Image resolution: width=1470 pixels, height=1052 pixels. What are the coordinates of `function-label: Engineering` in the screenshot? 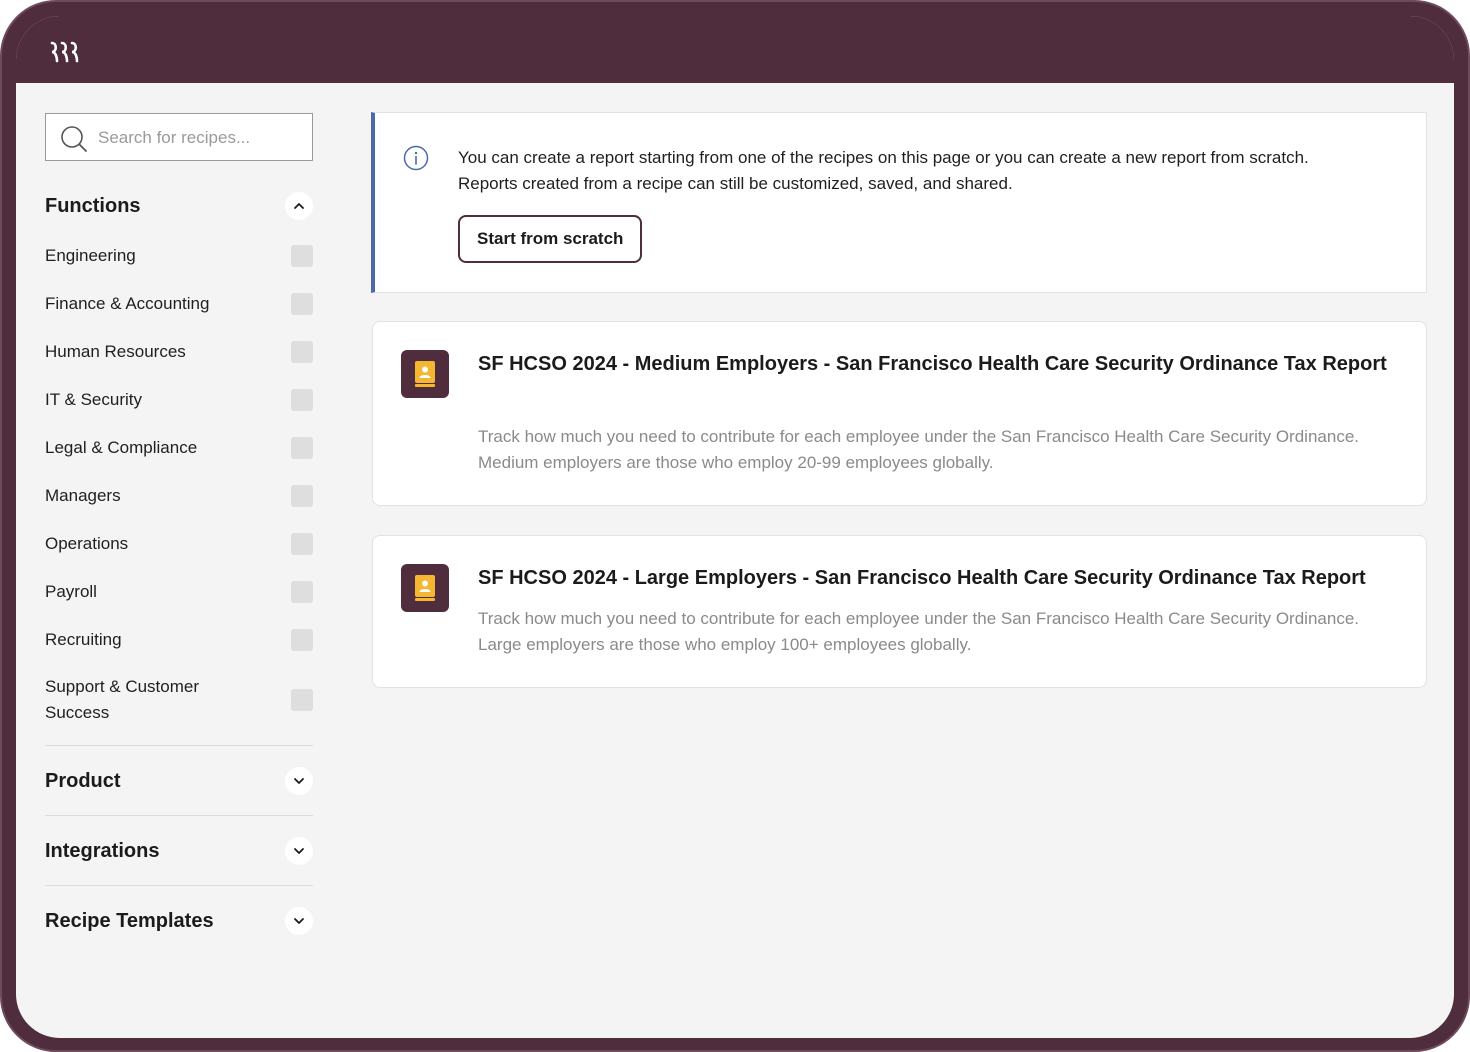 It's located at (90, 255).